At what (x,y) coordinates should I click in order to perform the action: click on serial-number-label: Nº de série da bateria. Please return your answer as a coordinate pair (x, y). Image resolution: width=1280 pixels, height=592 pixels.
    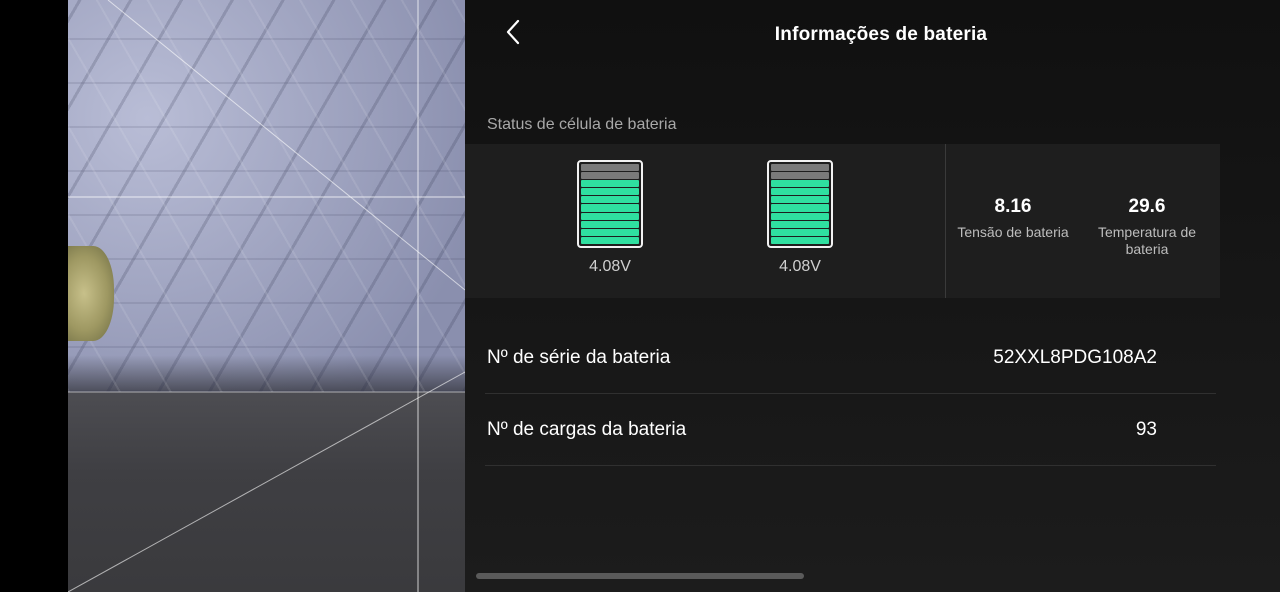
    Looking at the image, I should click on (579, 357).